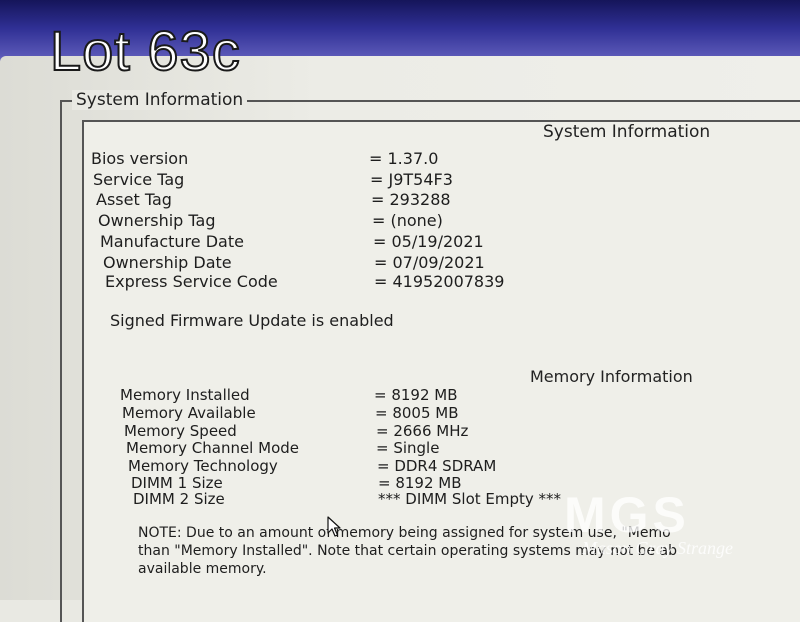  What do you see at coordinates (134, 199) in the screenshot?
I see `info-label: Asset Tag` at bounding box center [134, 199].